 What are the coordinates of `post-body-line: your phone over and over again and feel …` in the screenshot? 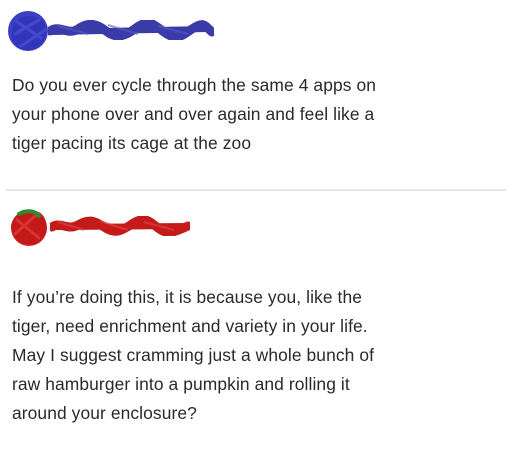 It's located at (193, 114).